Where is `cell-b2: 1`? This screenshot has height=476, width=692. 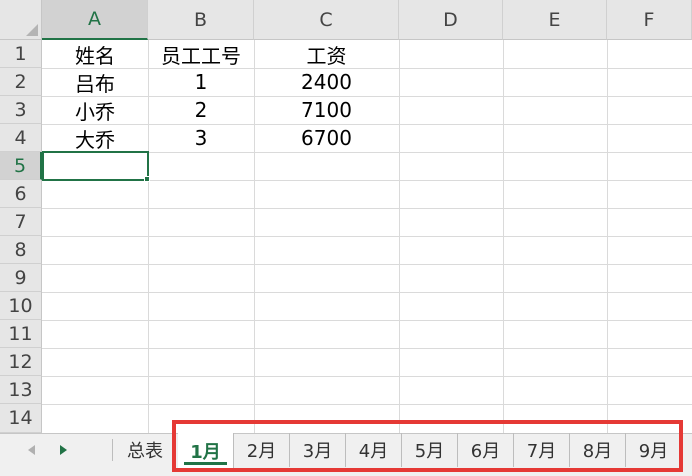
cell-b2: 1 is located at coordinates (201, 82).